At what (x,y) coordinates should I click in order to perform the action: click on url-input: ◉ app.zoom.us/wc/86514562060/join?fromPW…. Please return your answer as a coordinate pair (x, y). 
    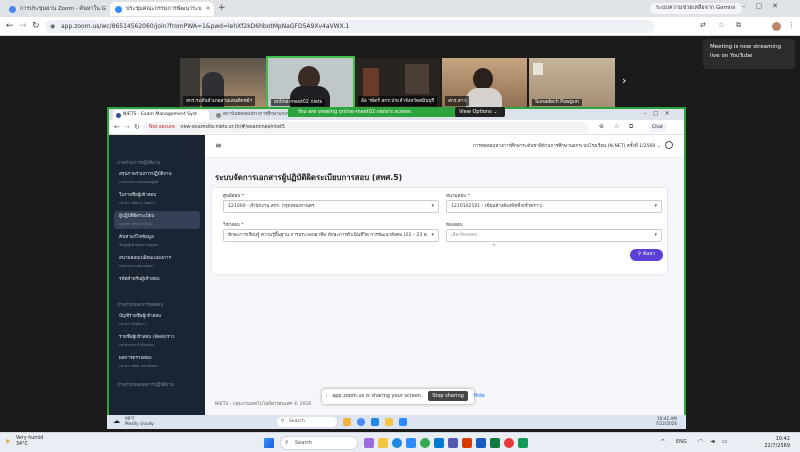
    Looking at the image, I should click on (350, 26).